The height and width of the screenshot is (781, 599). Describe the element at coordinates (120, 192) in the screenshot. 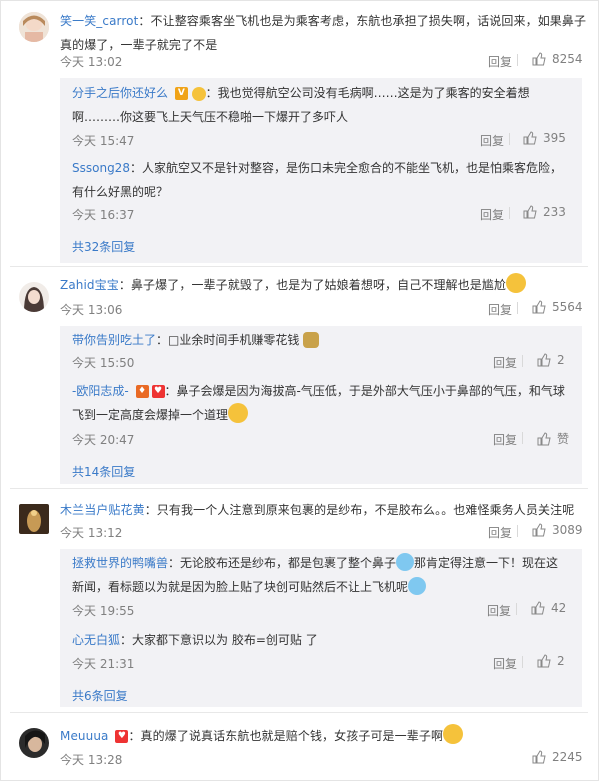

I see `reply-text: 有什么好黑的呢？` at that location.